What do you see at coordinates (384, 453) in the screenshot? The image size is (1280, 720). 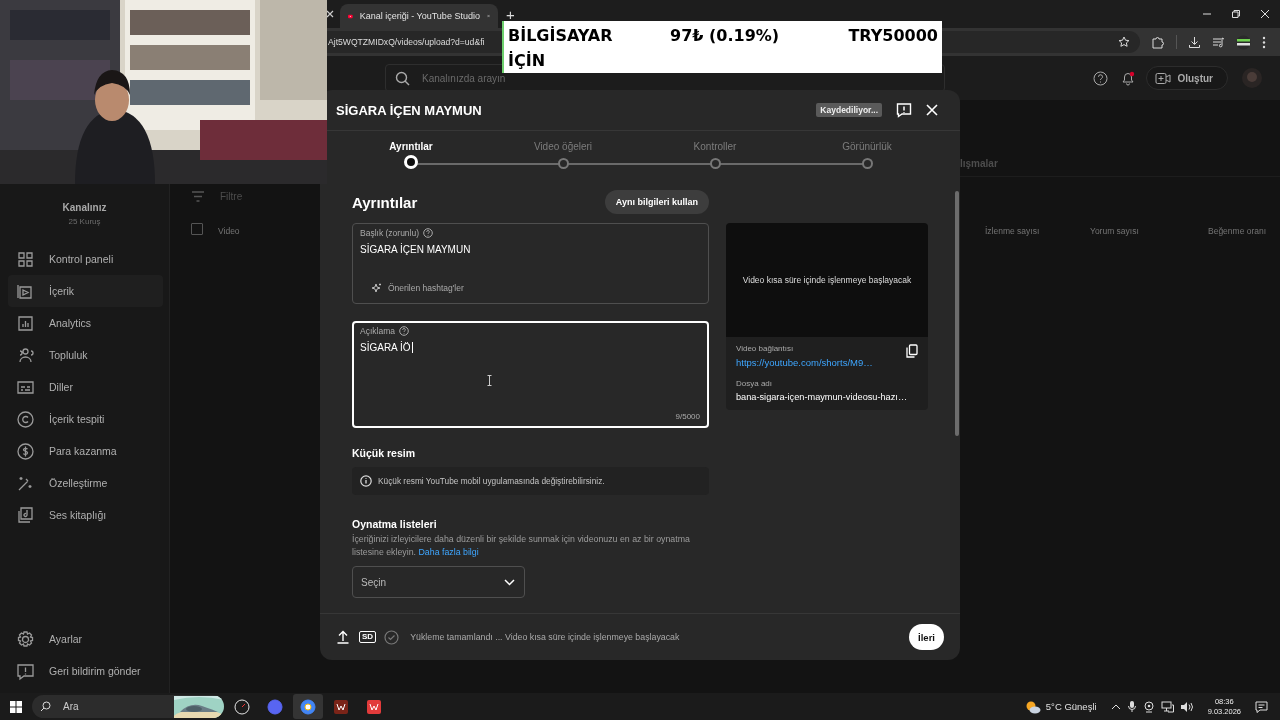 I see `section-heading: Küçük resim` at bounding box center [384, 453].